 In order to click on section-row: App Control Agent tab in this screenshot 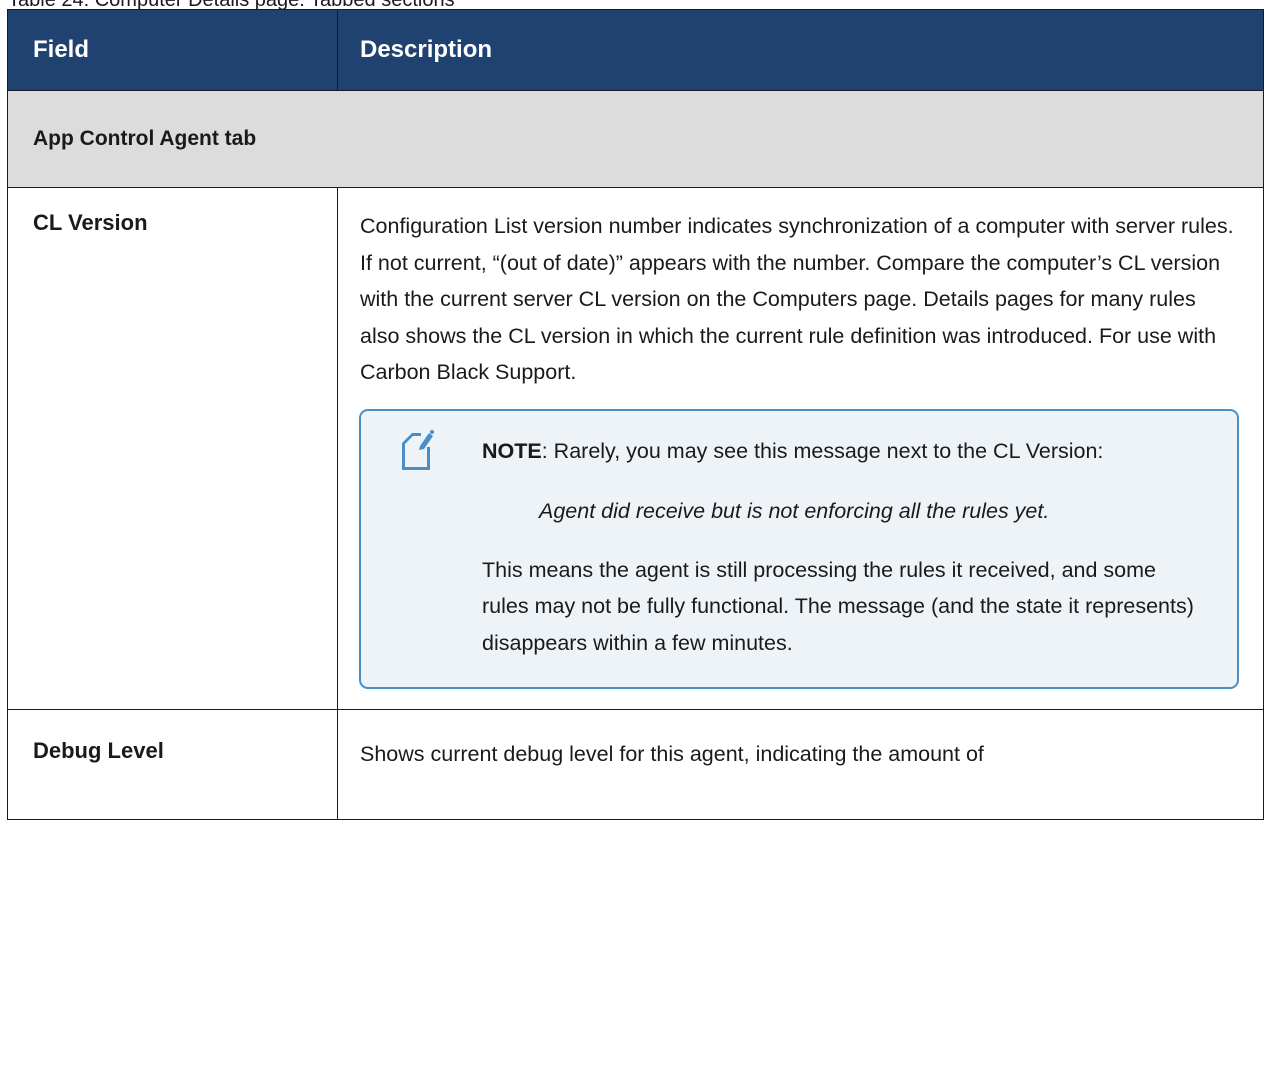, I will do `click(635, 139)`.